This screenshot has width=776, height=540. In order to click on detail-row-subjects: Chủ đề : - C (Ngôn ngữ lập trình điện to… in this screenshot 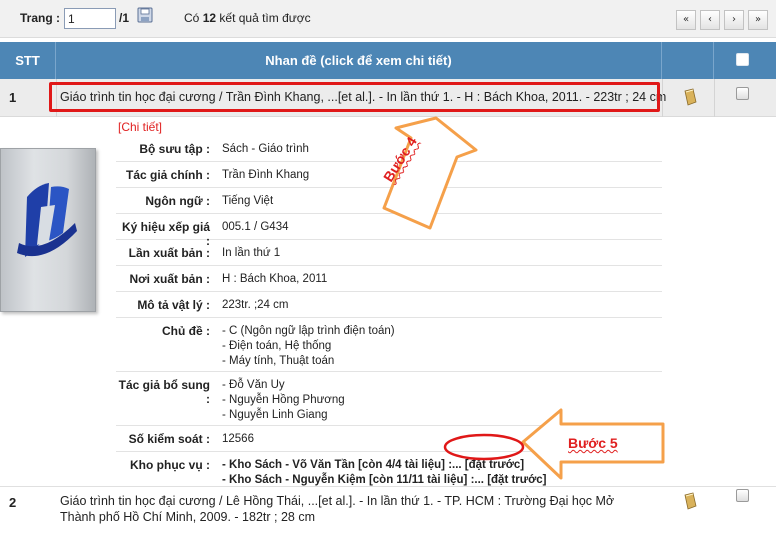, I will do `click(389, 345)`.